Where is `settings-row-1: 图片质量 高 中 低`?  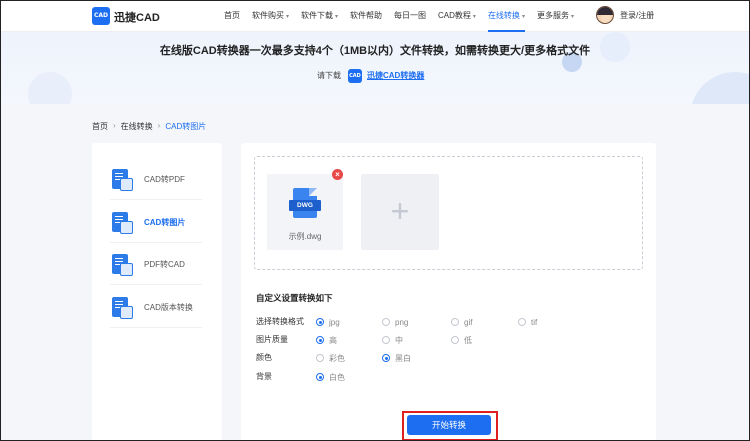
settings-row-1: 图片质量 高 中 低 is located at coordinates (451, 340).